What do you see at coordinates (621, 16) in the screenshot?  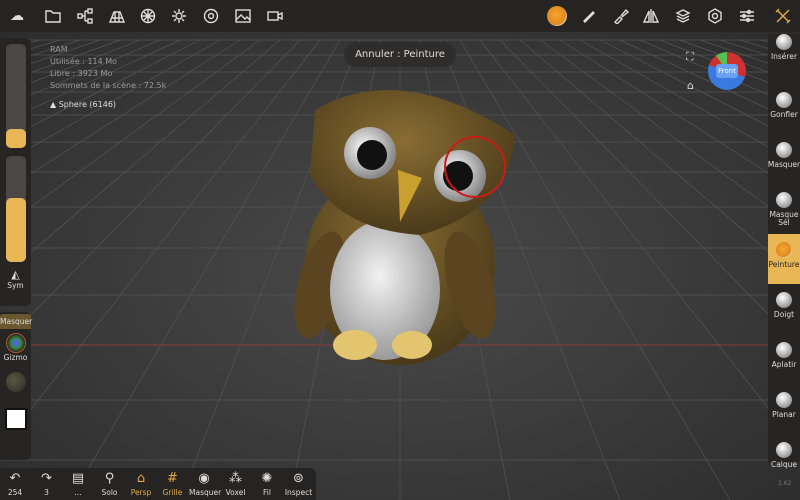 I see `paint-brush-icon` at bounding box center [621, 16].